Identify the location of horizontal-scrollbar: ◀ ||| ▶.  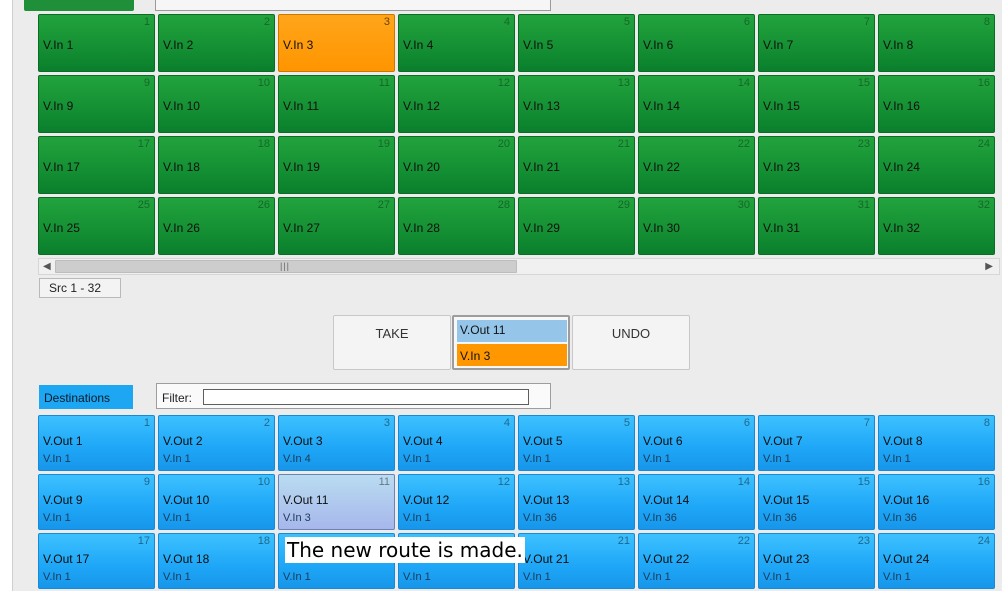
(519, 266).